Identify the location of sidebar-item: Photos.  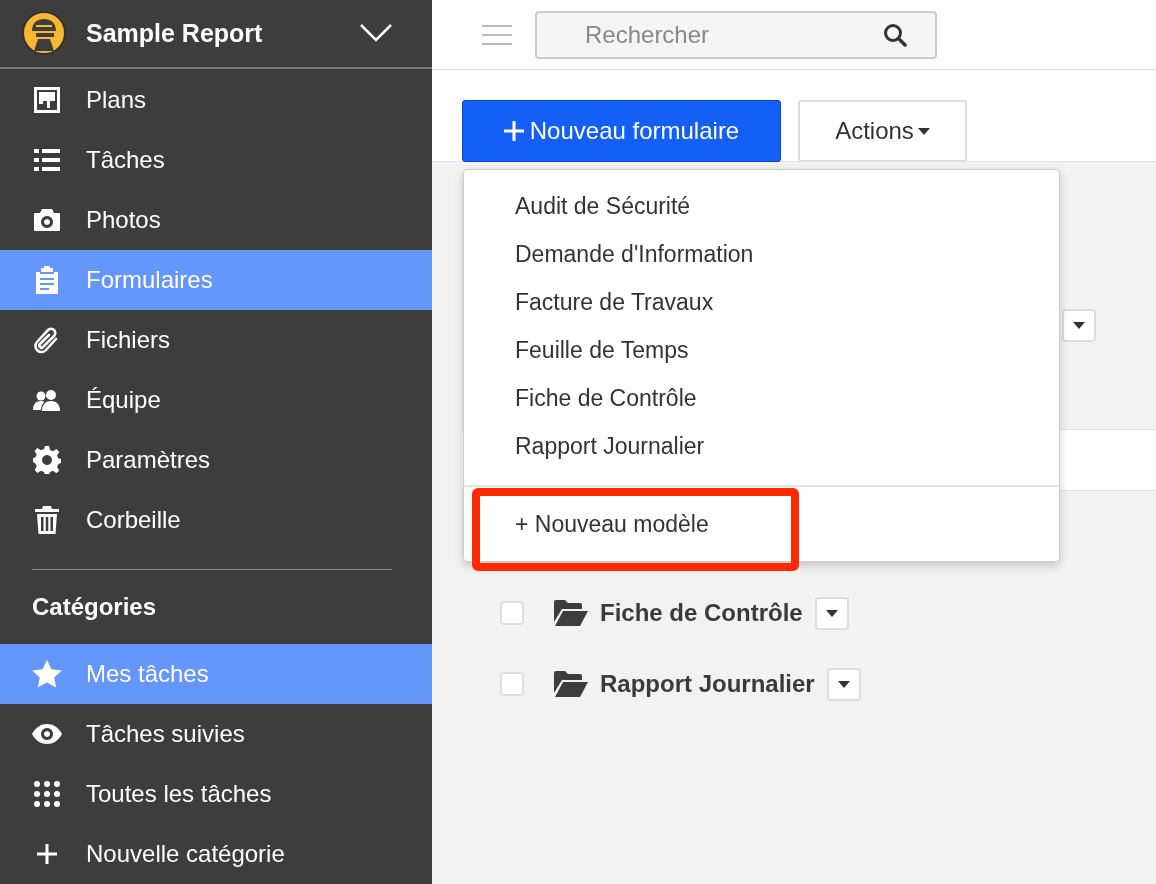
(216, 219).